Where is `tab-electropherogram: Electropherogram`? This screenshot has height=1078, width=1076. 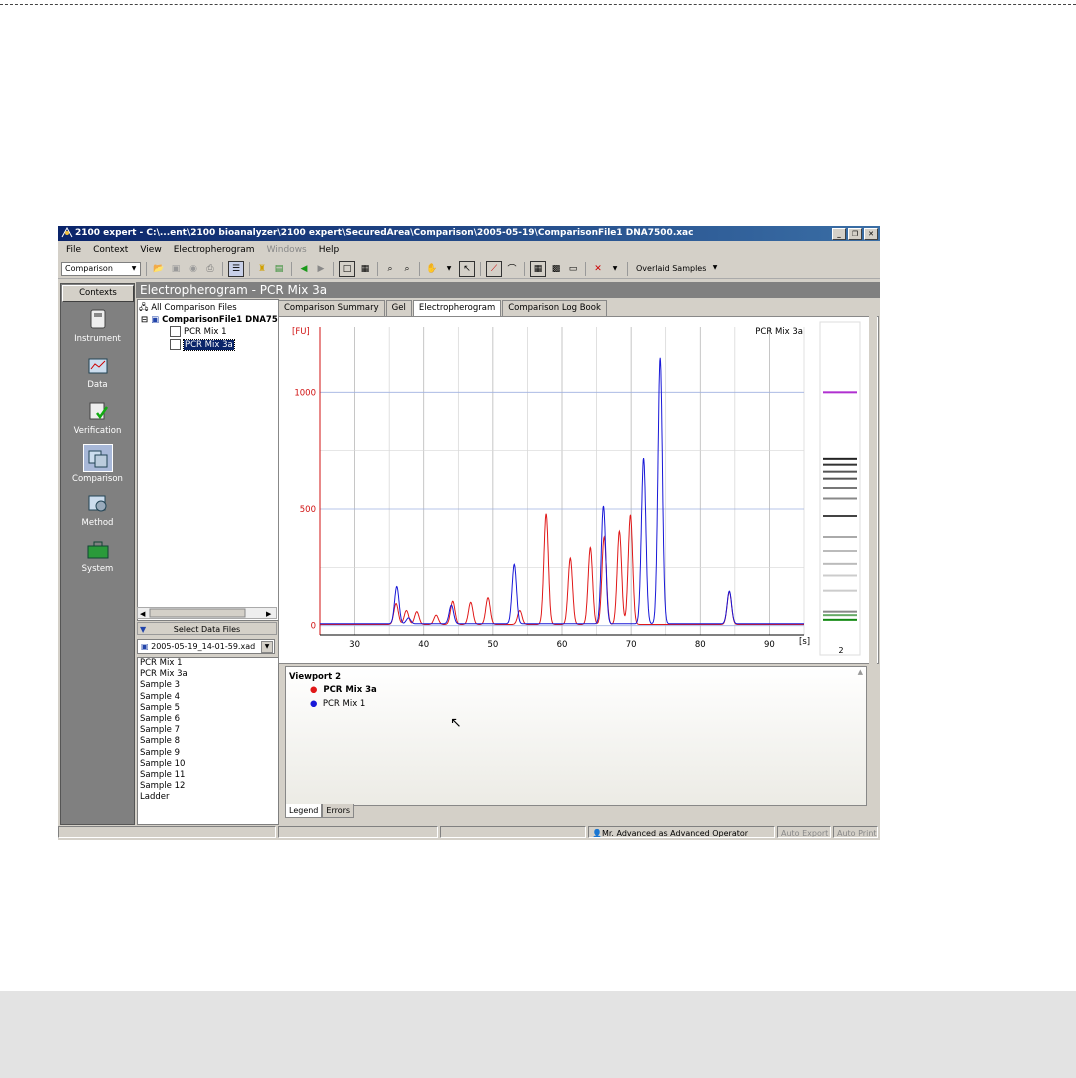
tab-electropherogram: Electropherogram is located at coordinates (457, 308).